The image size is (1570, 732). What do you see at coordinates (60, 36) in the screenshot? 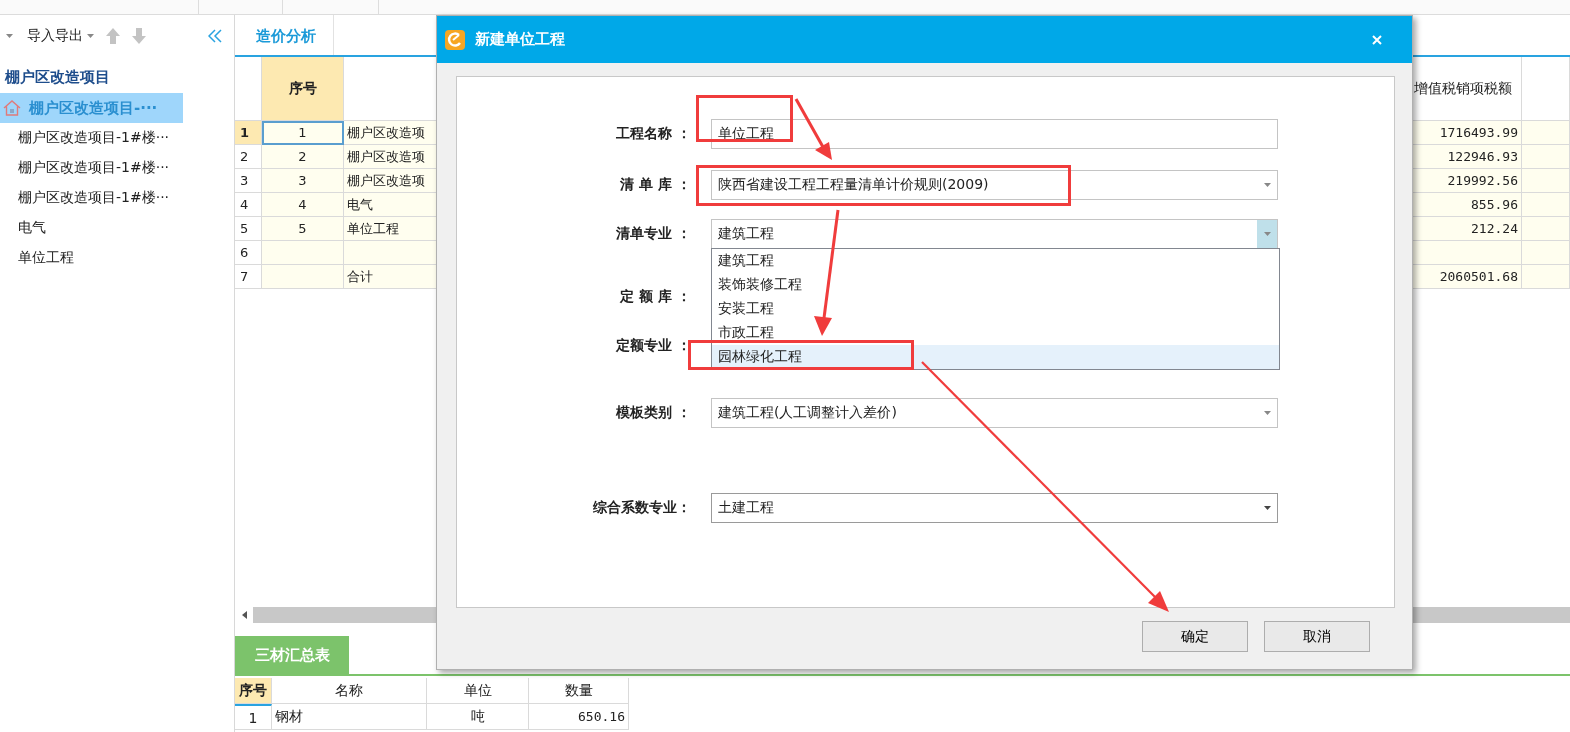
I see `menu-button: 导入导出` at bounding box center [60, 36].